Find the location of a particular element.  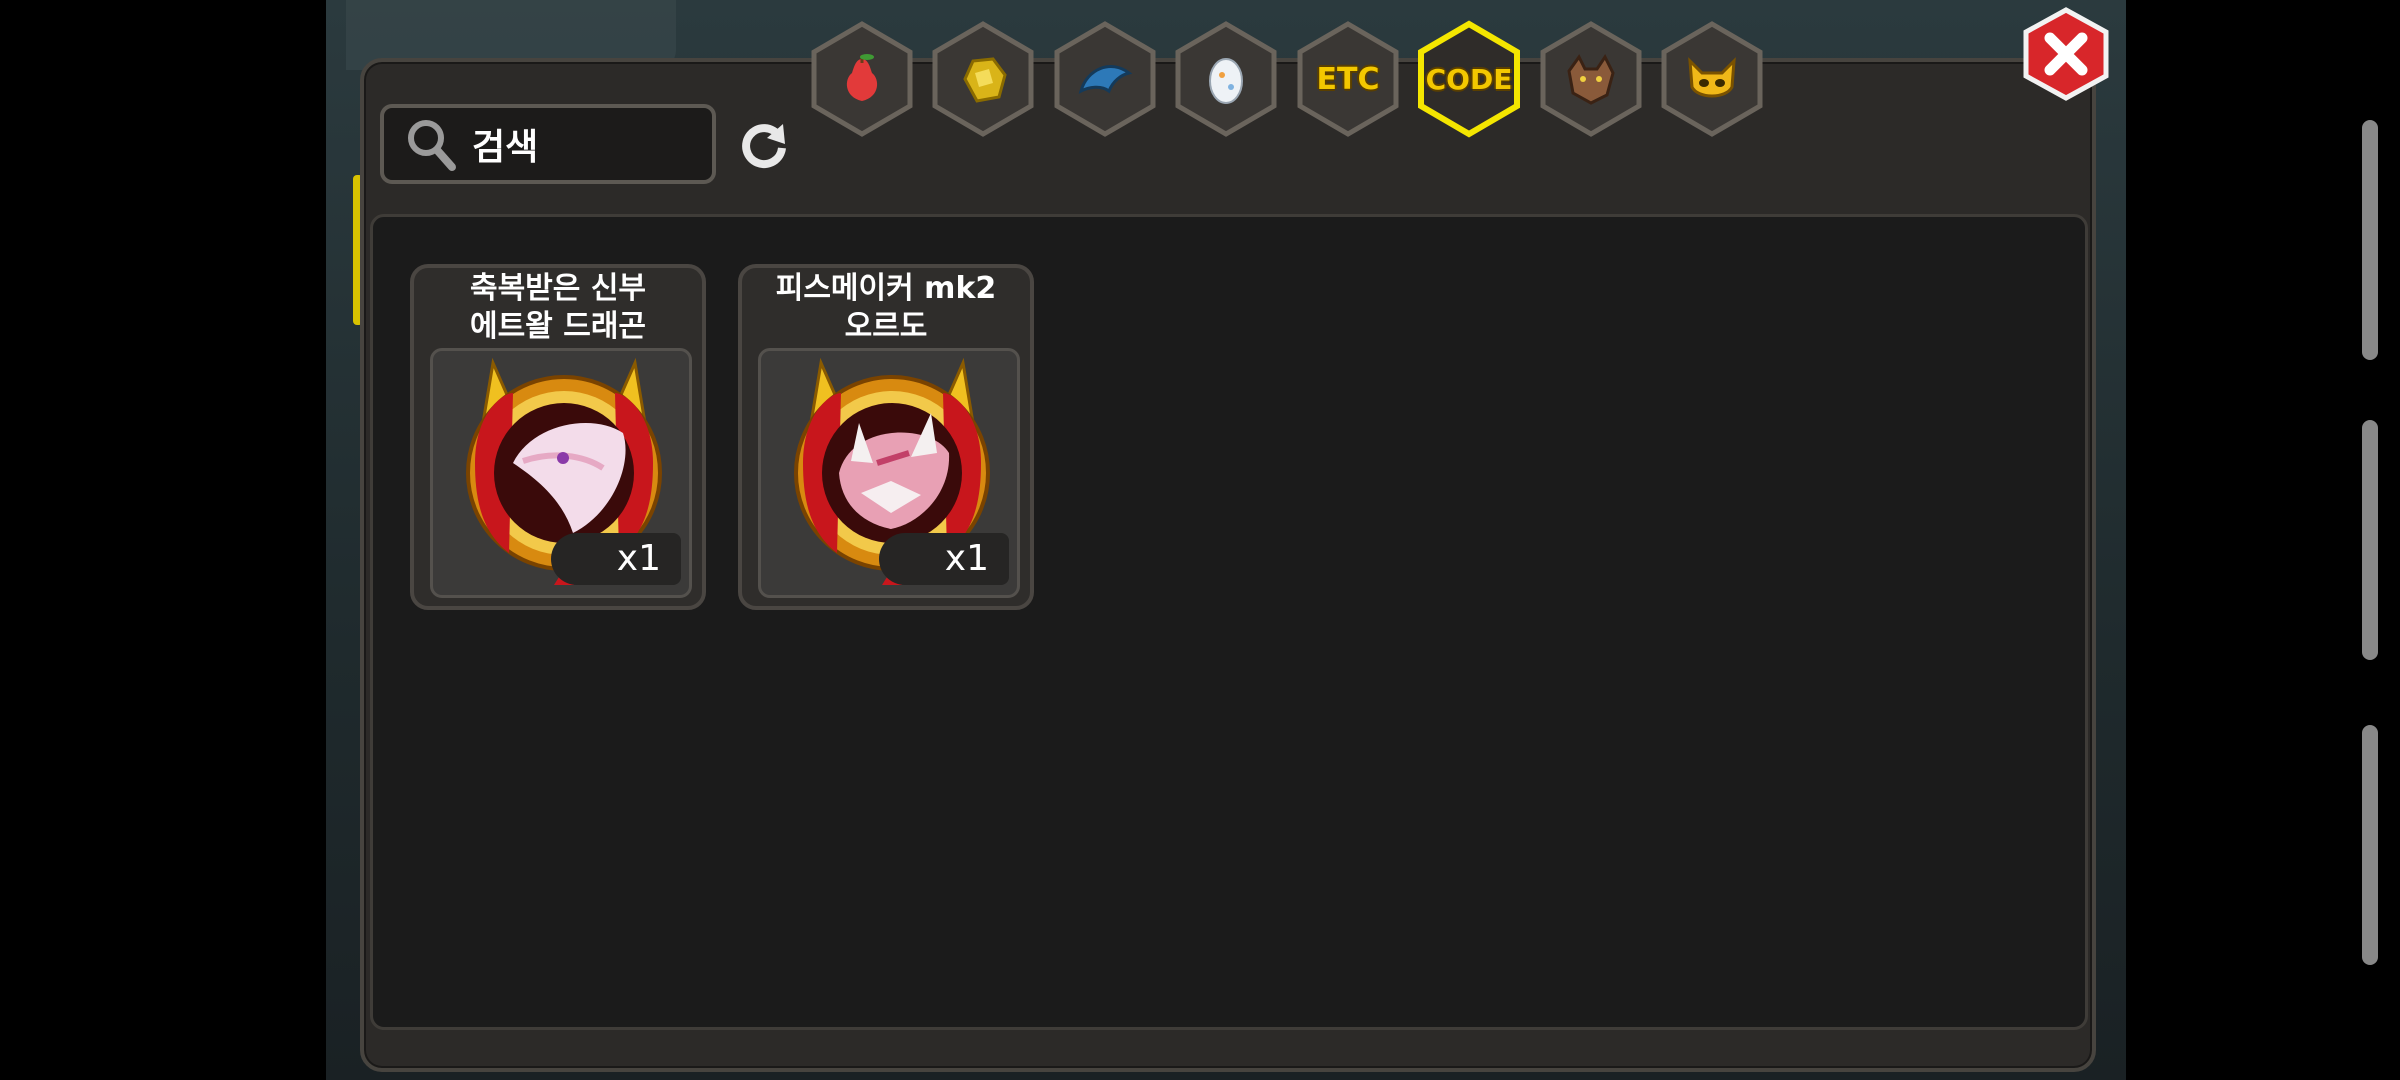

beast-icon is located at coordinates (1591, 79).